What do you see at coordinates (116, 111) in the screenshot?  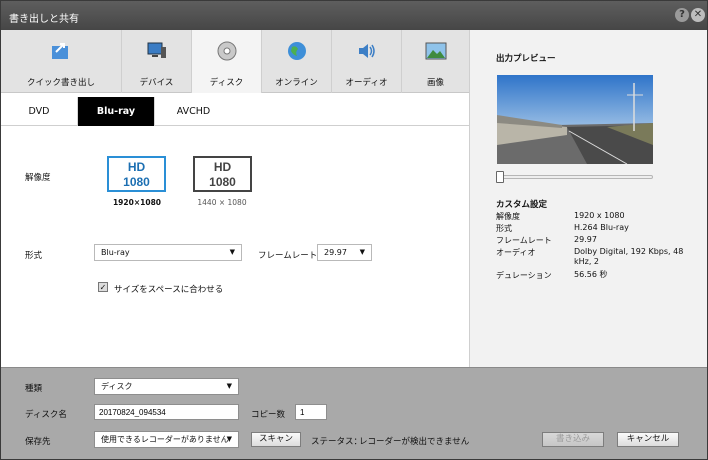 I see `tab-bluray: Blu-ray` at bounding box center [116, 111].